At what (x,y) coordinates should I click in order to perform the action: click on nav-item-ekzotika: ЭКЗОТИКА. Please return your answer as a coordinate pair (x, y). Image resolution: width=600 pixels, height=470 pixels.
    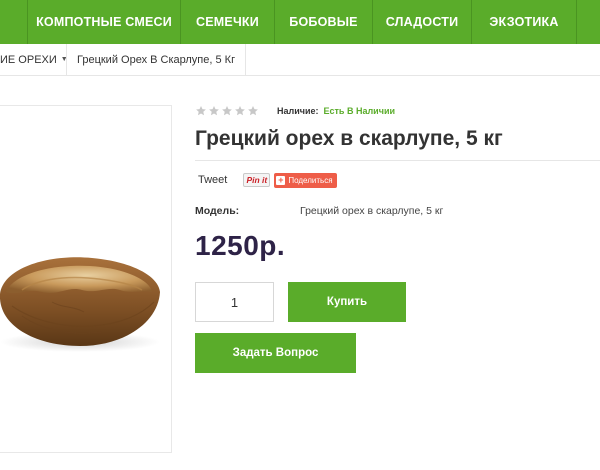
    Looking at the image, I should click on (524, 22).